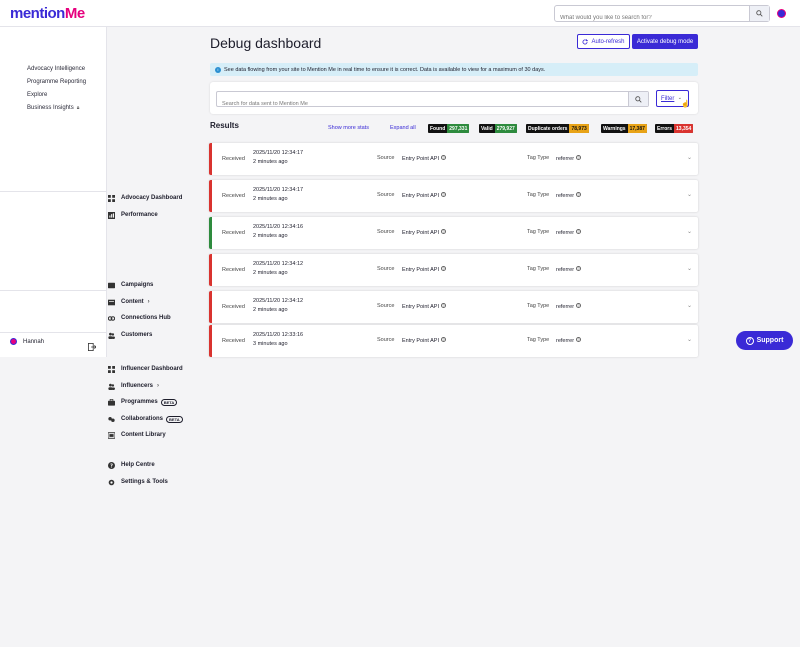 This screenshot has width=800, height=647. What do you see at coordinates (498, 128) in the screenshot?
I see `stat-valid: Valid 279,927` at bounding box center [498, 128].